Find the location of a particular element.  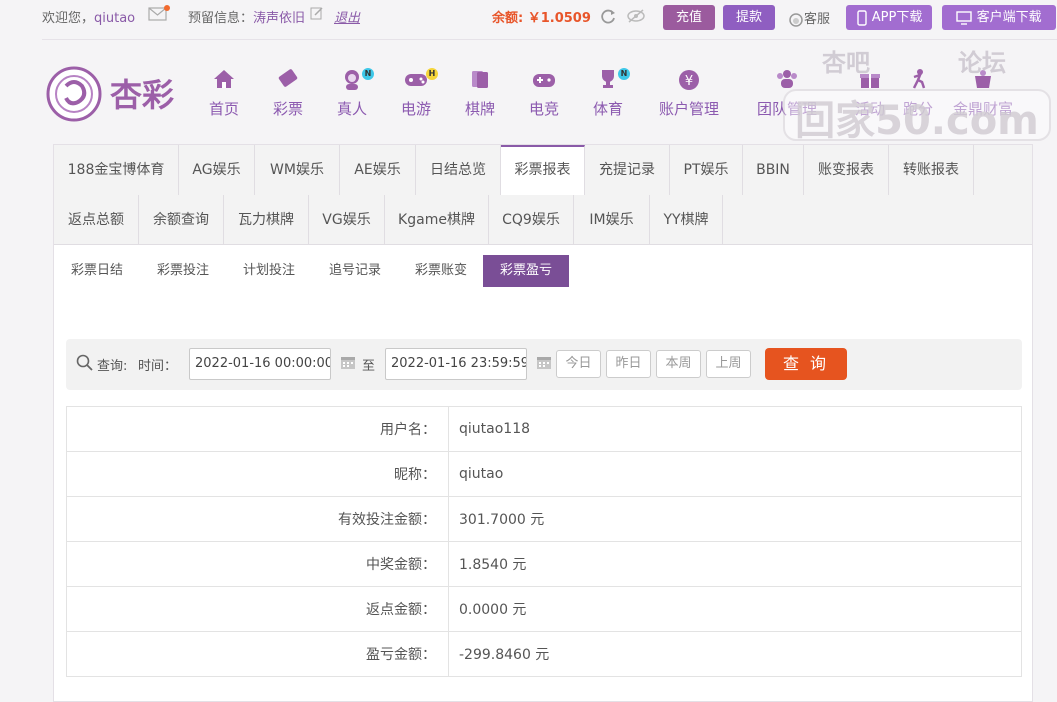

gamepad-icon is located at coordinates (416, 80).